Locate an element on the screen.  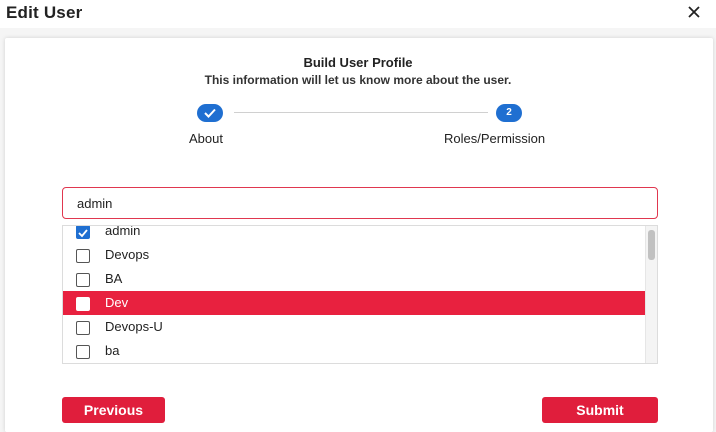
dialog-title: Edit User is located at coordinates (44, 12).